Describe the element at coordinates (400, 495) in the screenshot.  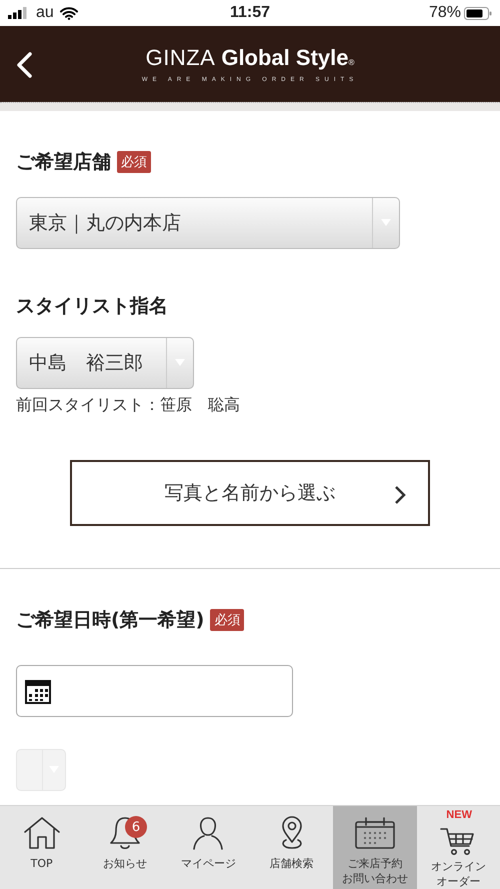
I see `chevron-right-icon` at that location.